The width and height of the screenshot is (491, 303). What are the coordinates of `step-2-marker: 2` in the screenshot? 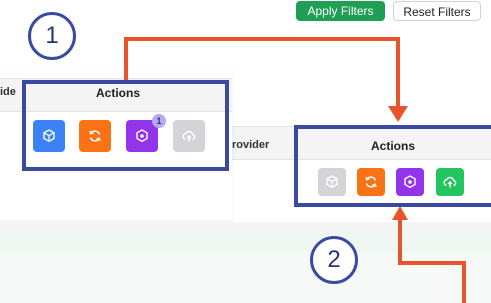 It's located at (334, 260).